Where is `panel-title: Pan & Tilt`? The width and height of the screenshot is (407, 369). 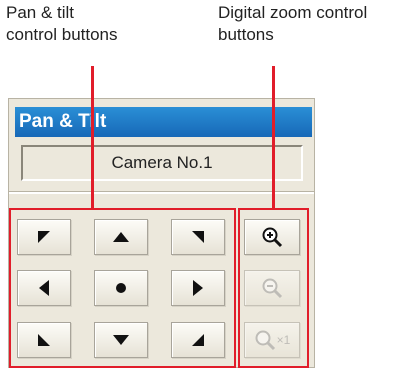
panel-title: Pan & Tilt is located at coordinates (163, 122).